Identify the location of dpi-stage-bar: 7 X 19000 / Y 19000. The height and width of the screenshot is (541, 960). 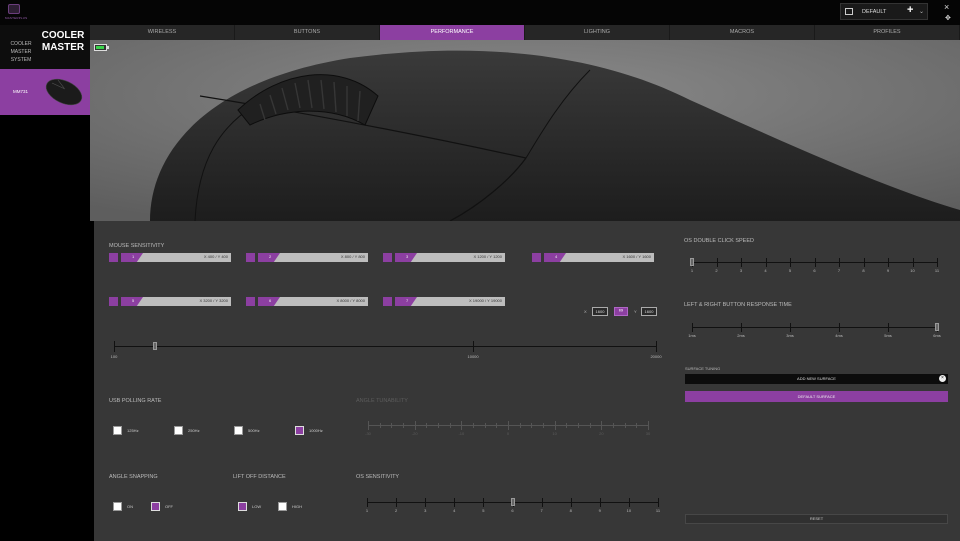
(450, 301).